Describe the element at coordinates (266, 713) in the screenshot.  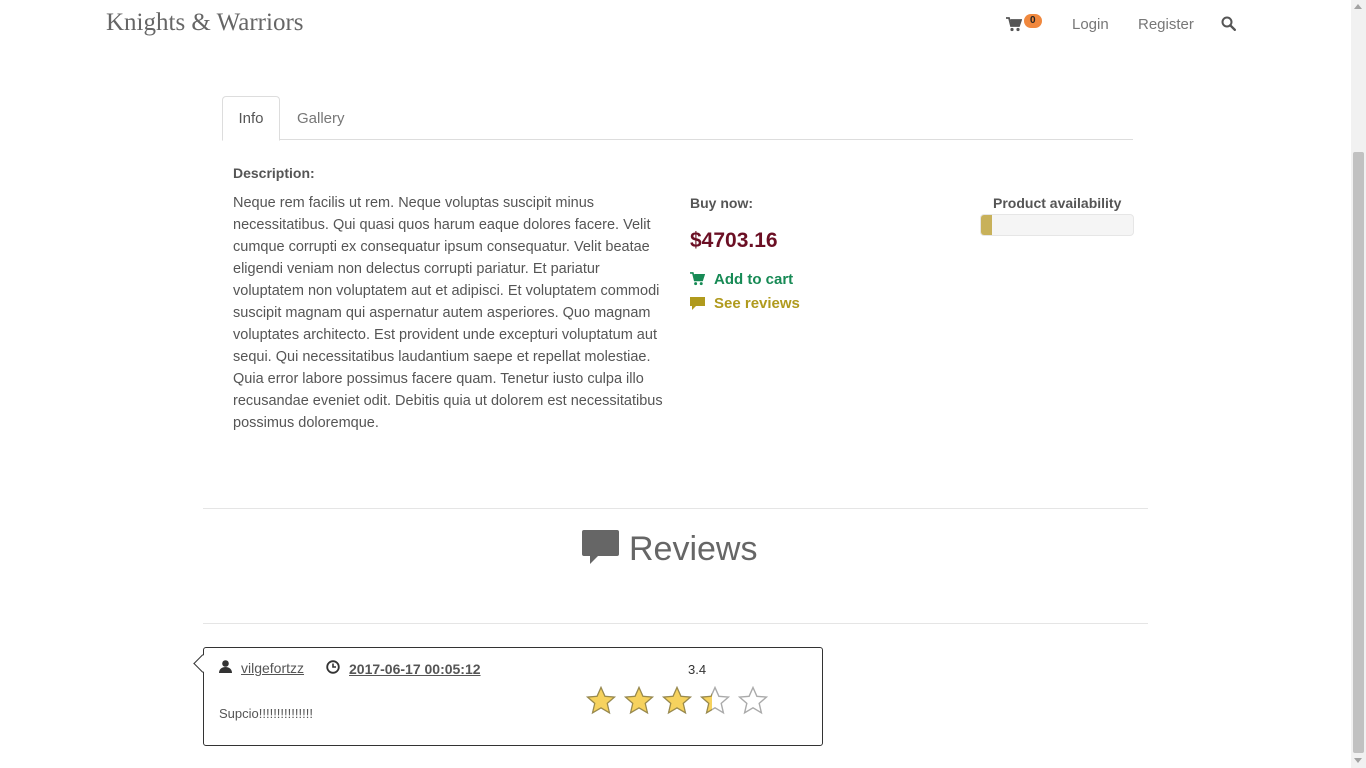
I see `review-text: Supcio!!!!!!!!!!!!!!!` at that location.